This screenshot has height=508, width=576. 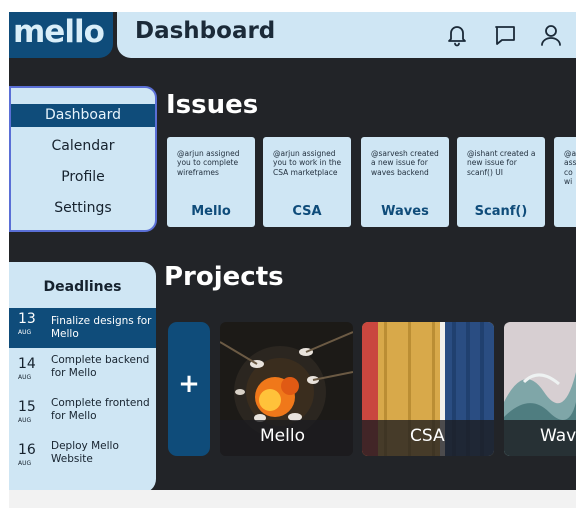 I want to click on project-card: Wav, so click(x=540, y=389).